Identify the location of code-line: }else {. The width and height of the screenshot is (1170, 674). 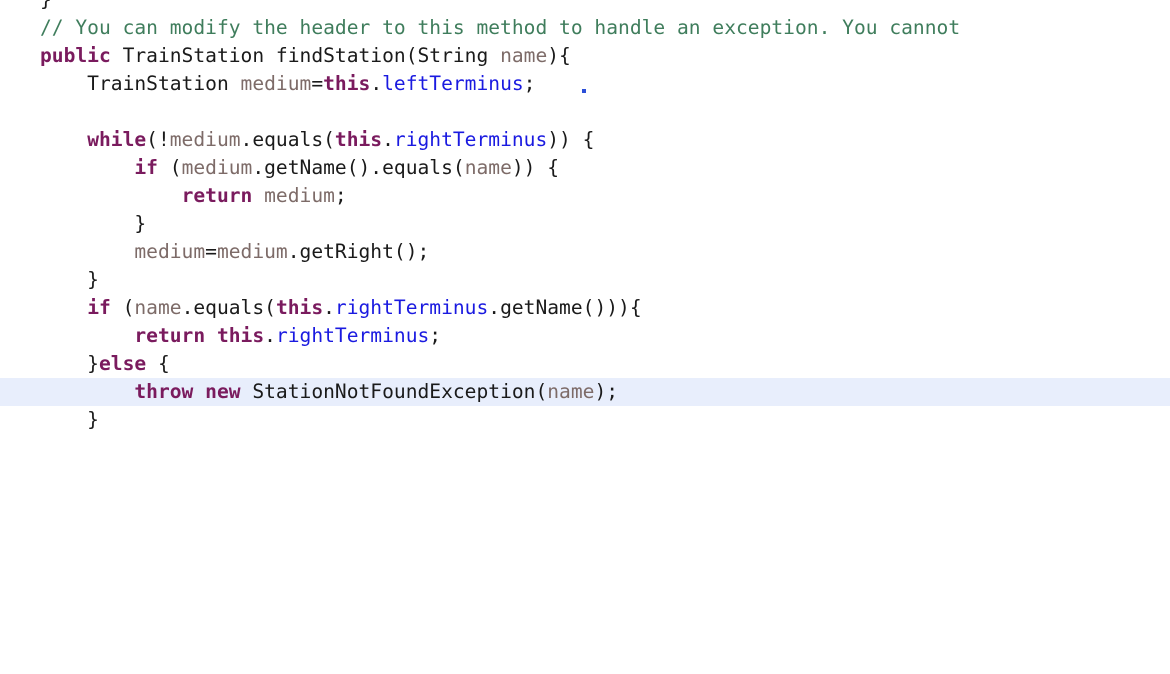
(585, 364).